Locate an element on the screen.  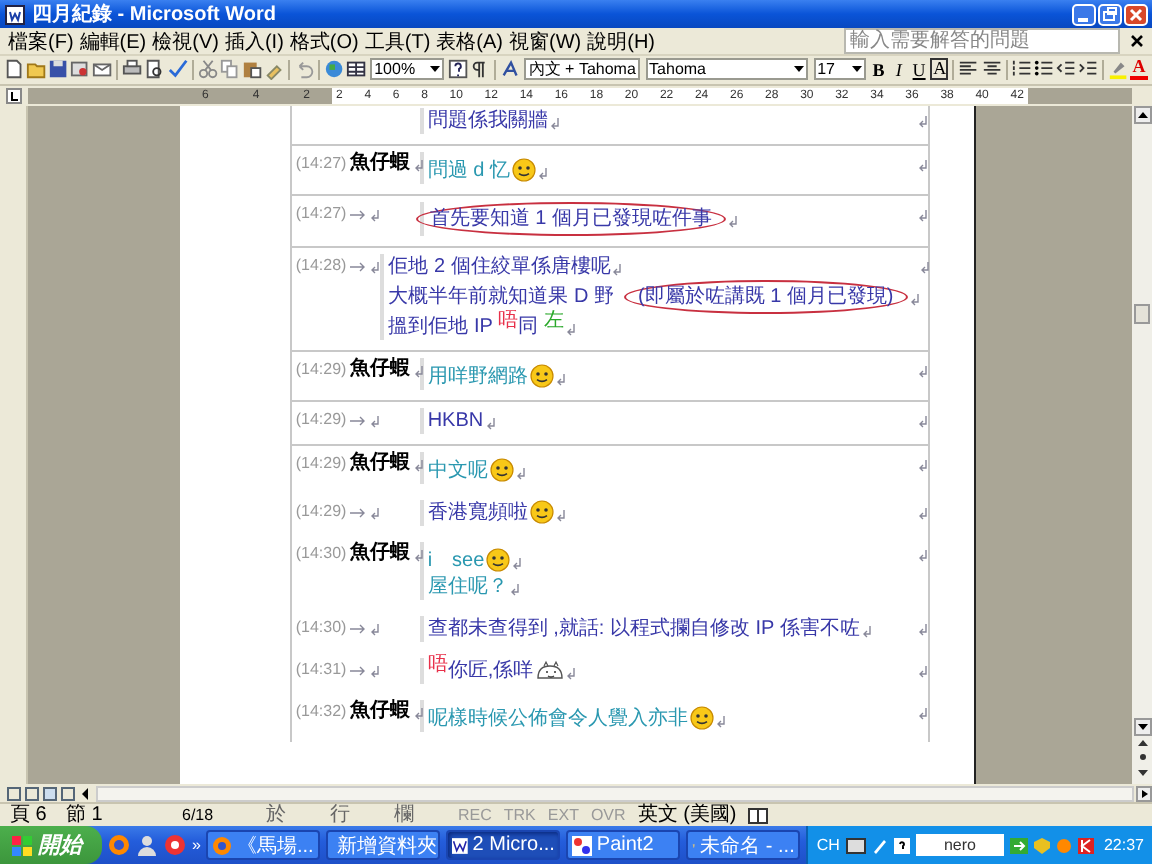
pilcrow-icon is located at coordinates (480, 69).